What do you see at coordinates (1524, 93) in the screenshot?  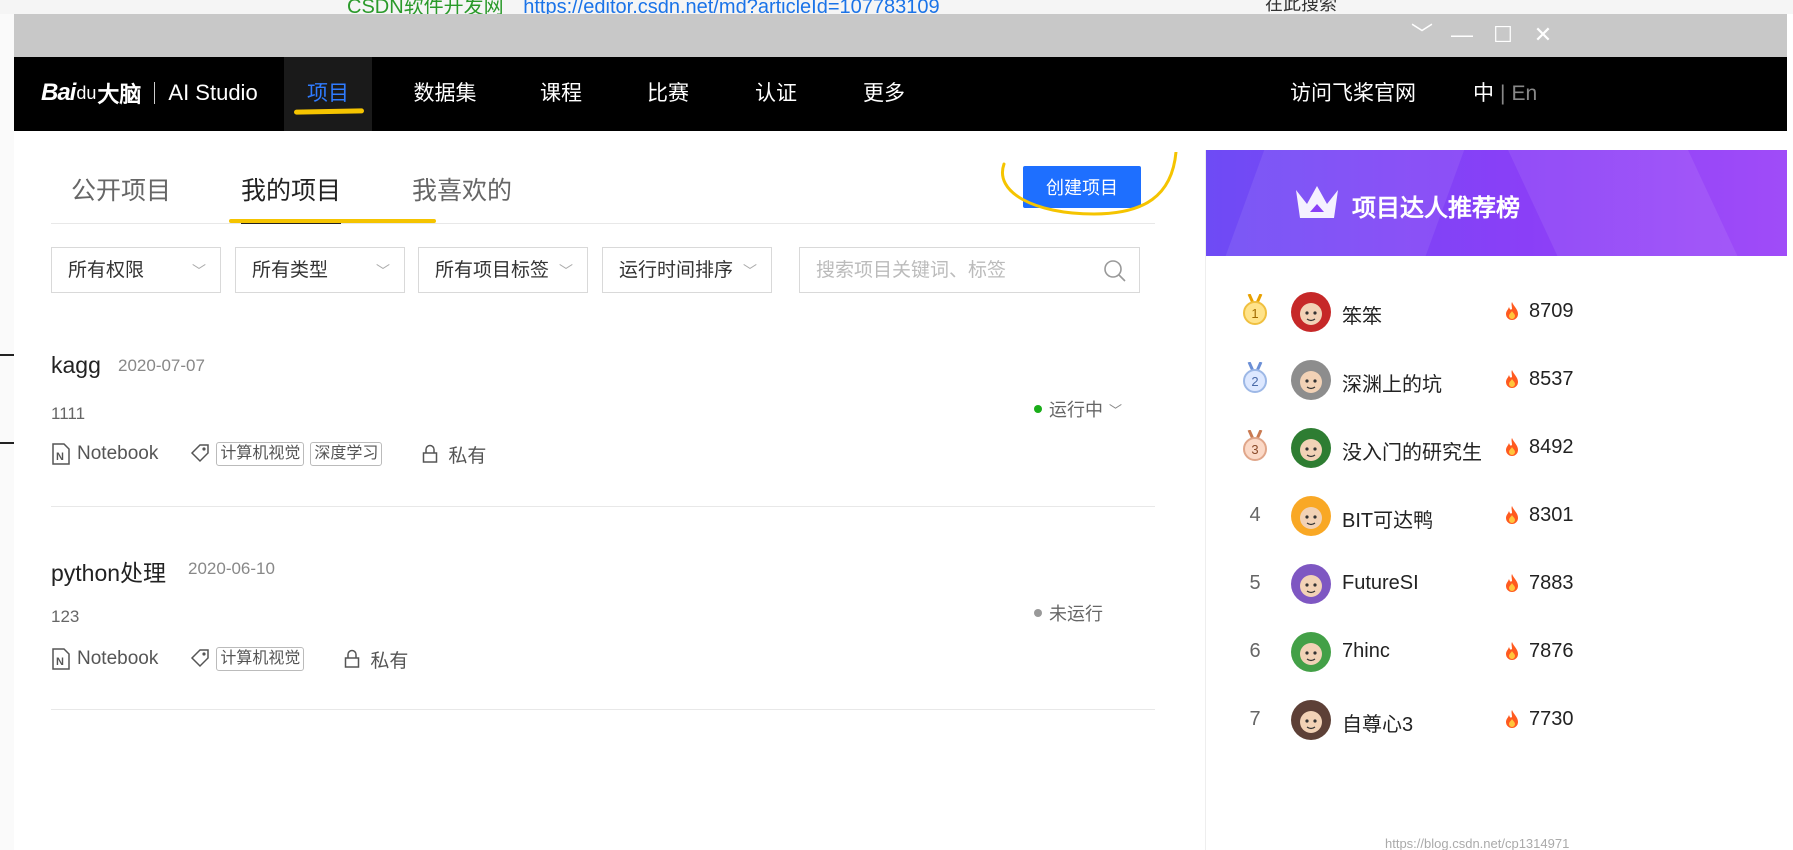 I see `lang-en: En` at bounding box center [1524, 93].